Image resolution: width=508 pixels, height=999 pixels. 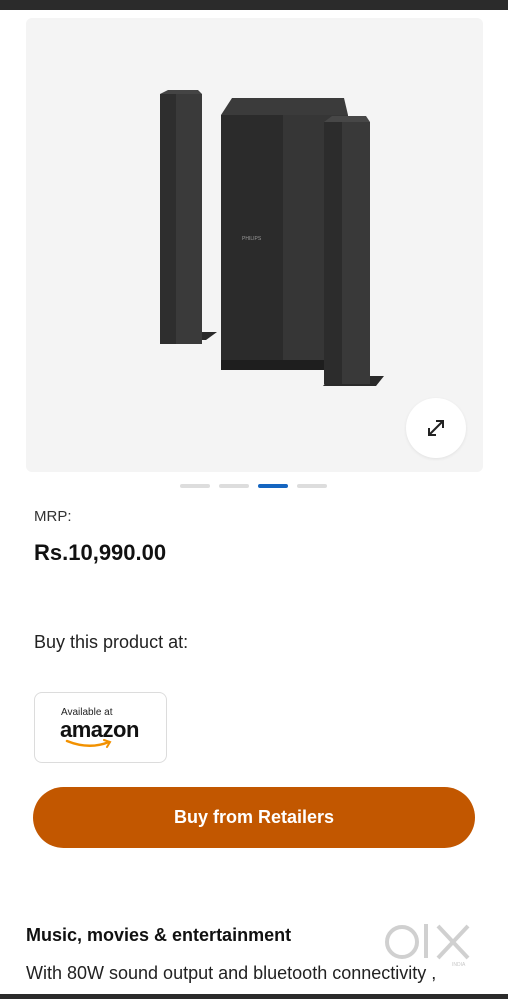 I want to click on product-logo: PHILIPS, so click(x=252, y=239).